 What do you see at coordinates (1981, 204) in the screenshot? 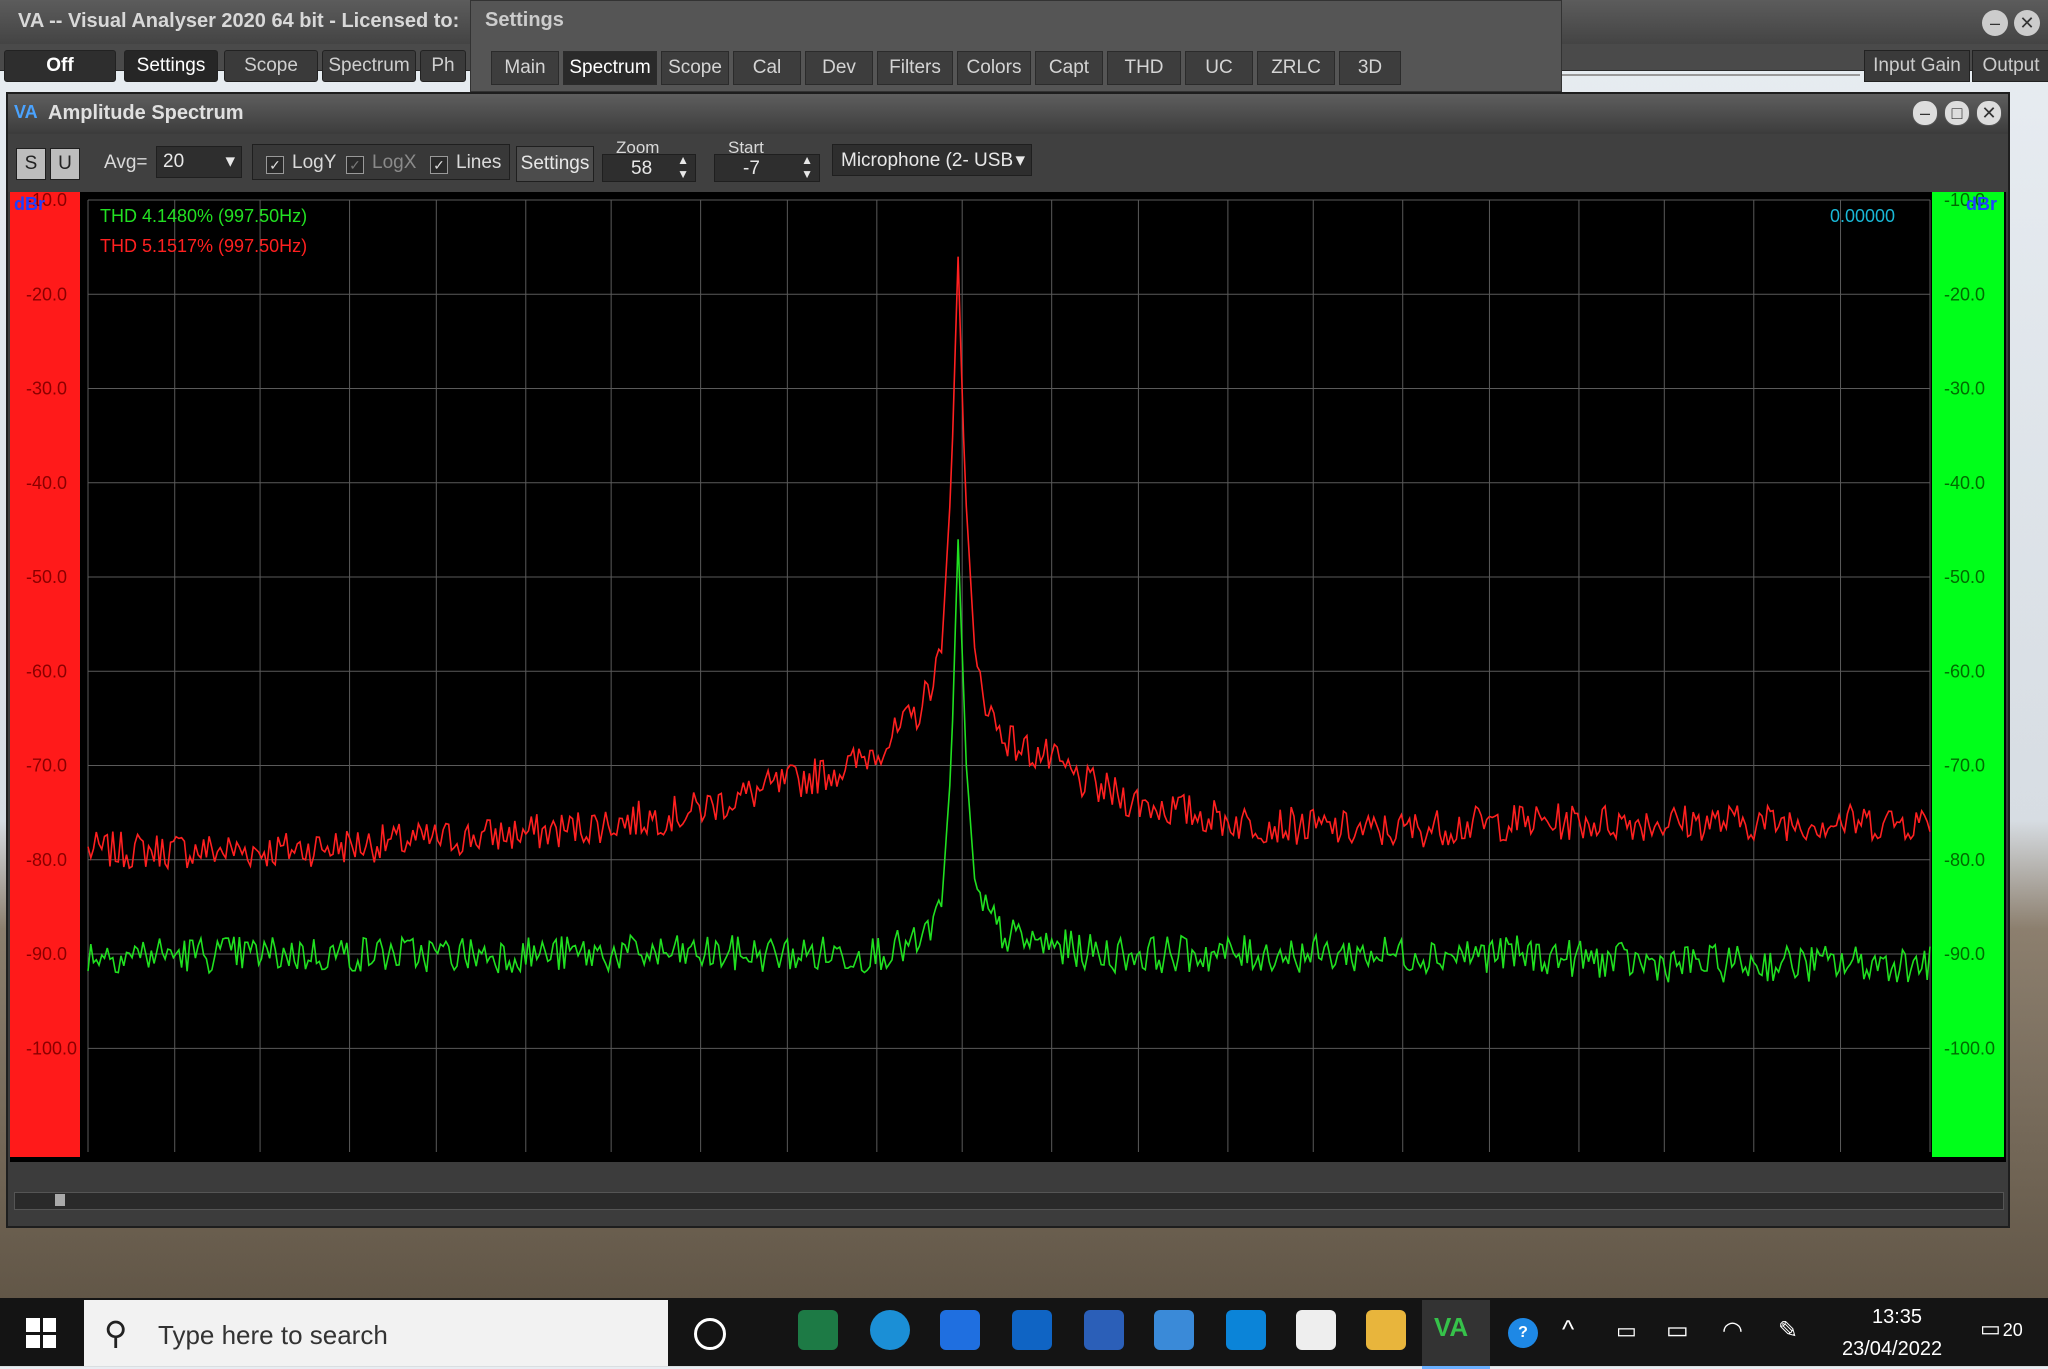
I see `right-unit-label: dBr` at bounding box center [1981, 204].